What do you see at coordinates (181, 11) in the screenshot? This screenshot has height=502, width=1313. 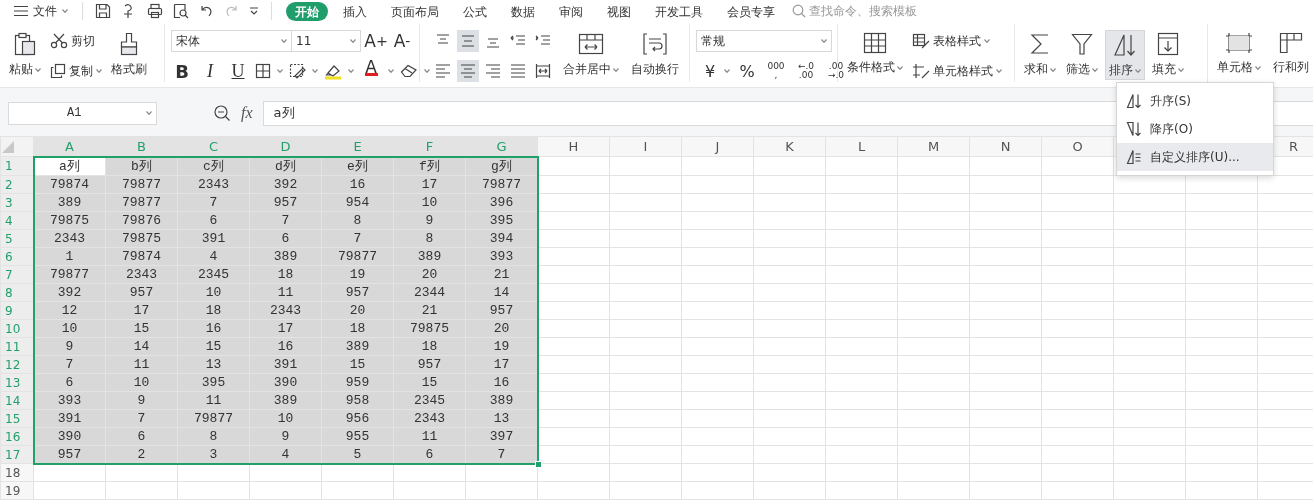 I see `preview-icon` at bounding box center [181, 11].